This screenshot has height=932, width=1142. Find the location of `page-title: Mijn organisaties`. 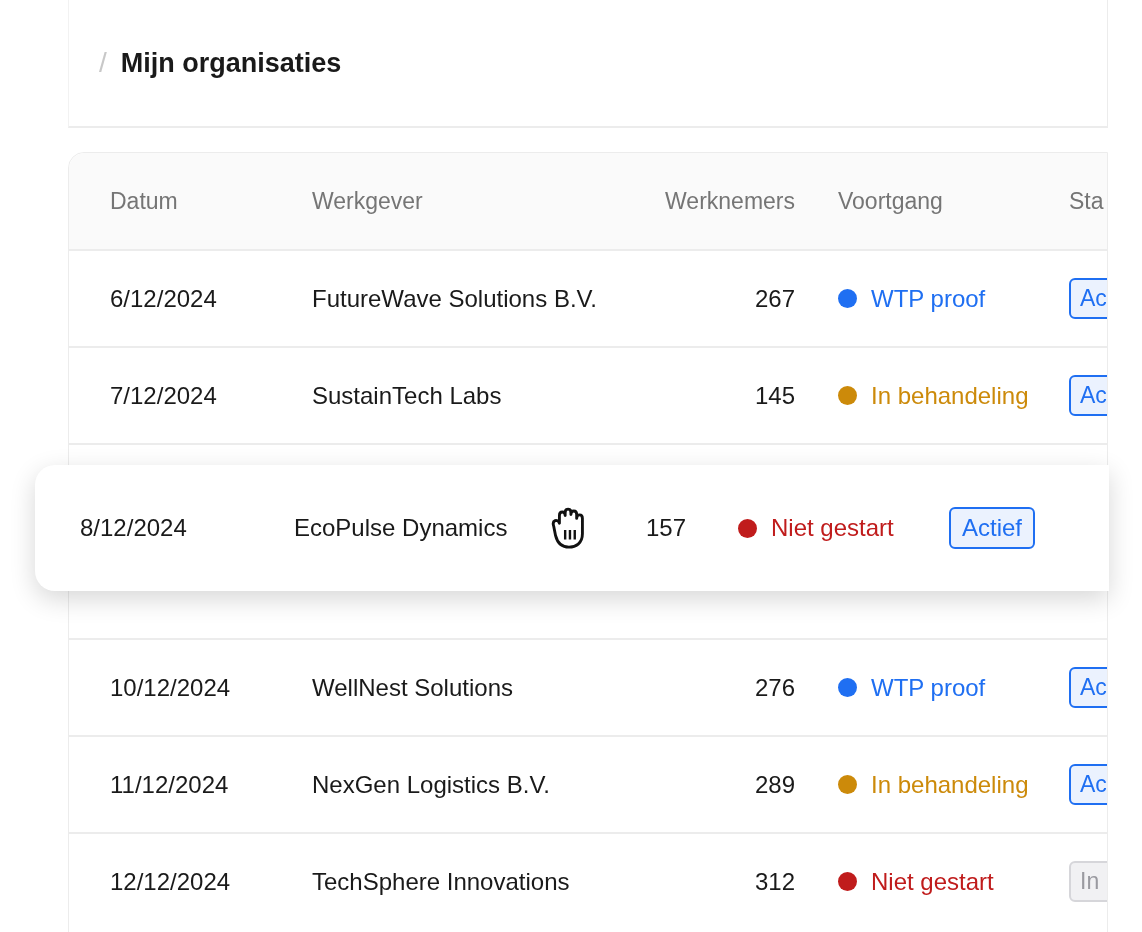

page-title: Mijn organisaties is located at coordinates (231, 63).